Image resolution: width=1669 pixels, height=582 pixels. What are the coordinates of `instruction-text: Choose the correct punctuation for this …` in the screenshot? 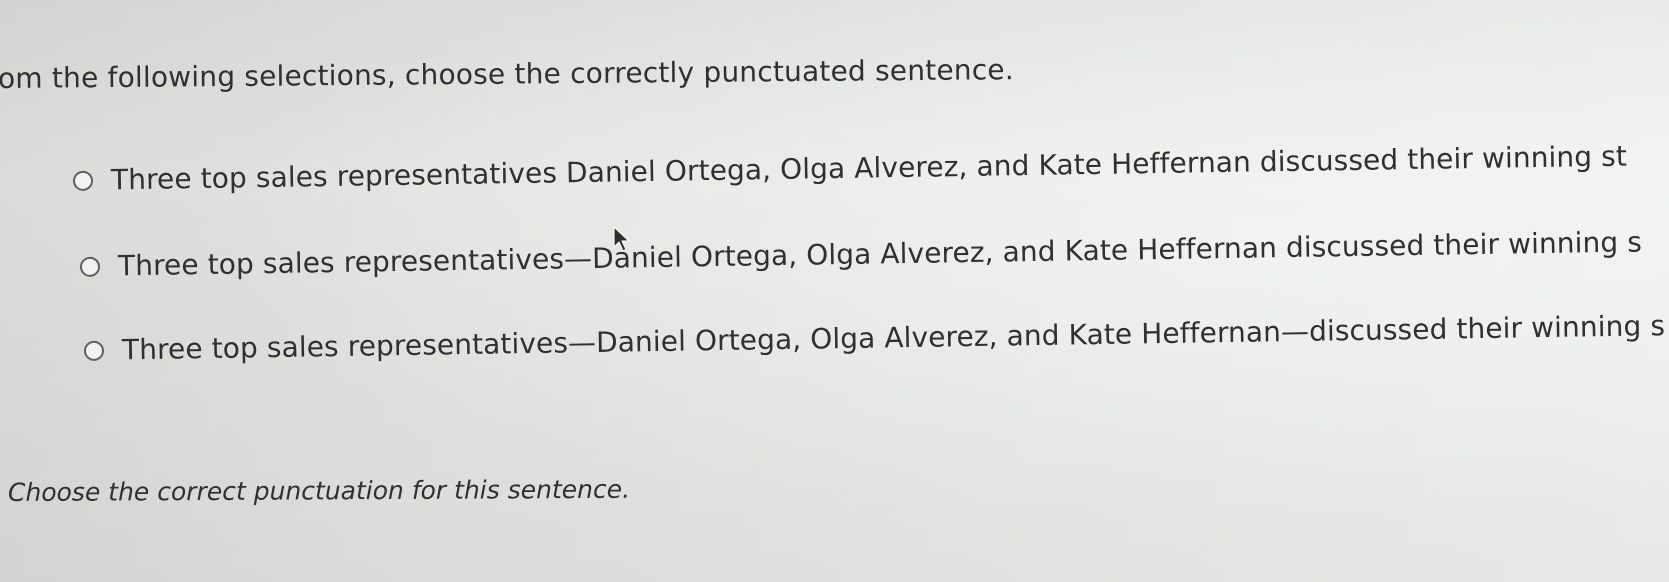 It's located at (319, 490).